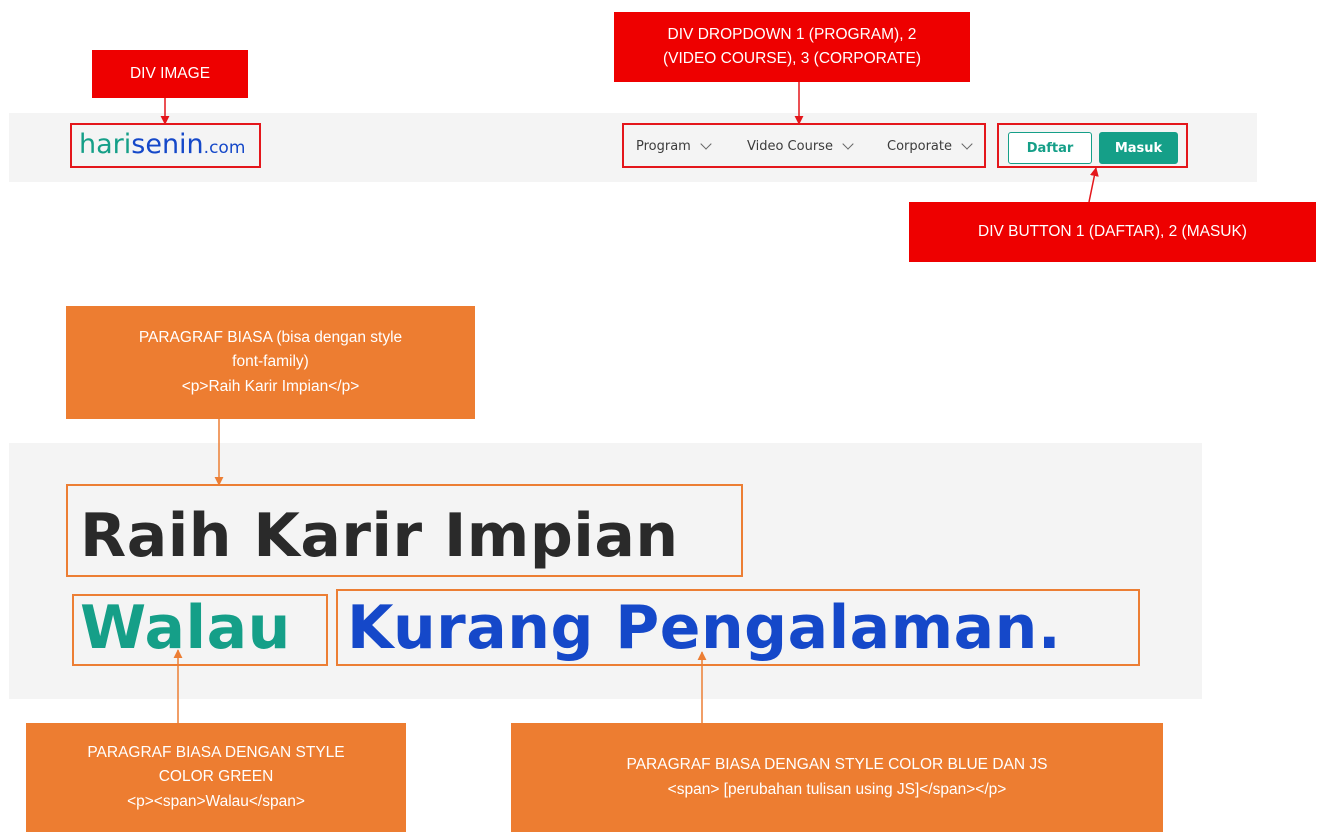 The height and width of the screenshot is (832, 1319). I want to click on kurang-pengalaman-outline, so click(738, 627).